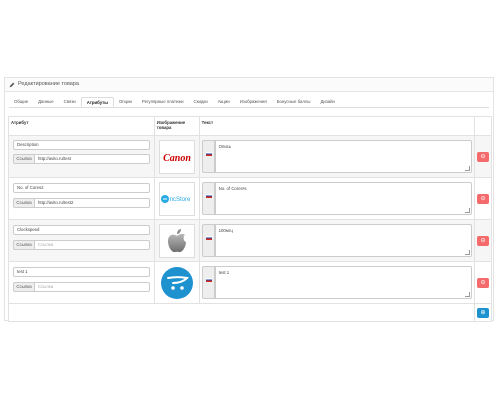 This screenshot has width=500, height=400. What do you see at coordinates (70, 102) in the screenshot?
I see `tab-links: Связи` at bounding box center [70, 102].